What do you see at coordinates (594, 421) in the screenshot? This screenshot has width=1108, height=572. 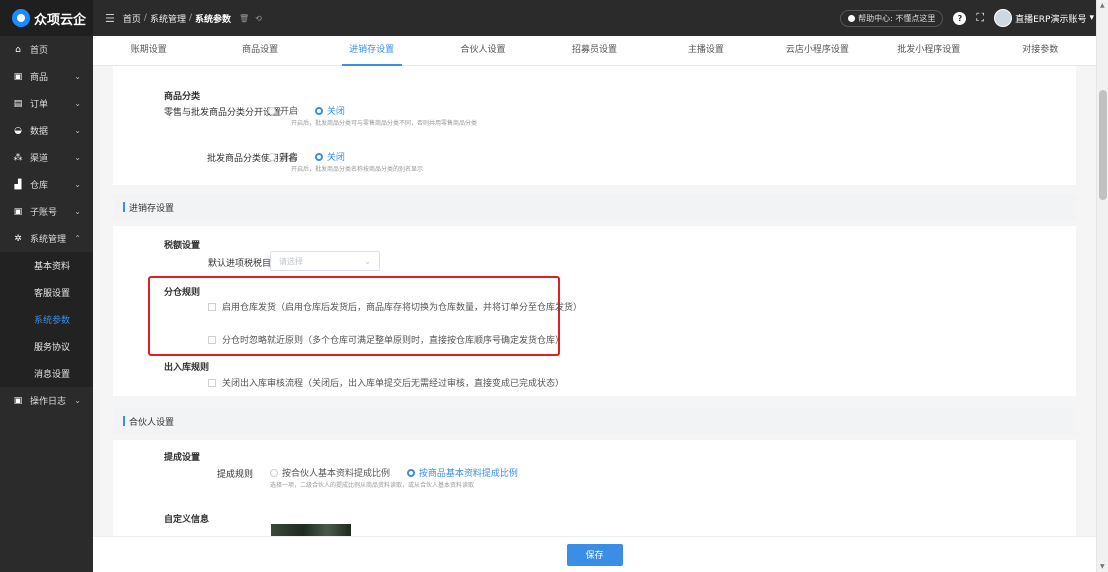 I see `partner-section-header: 合伙人设置` at bounding box center [594, 421].